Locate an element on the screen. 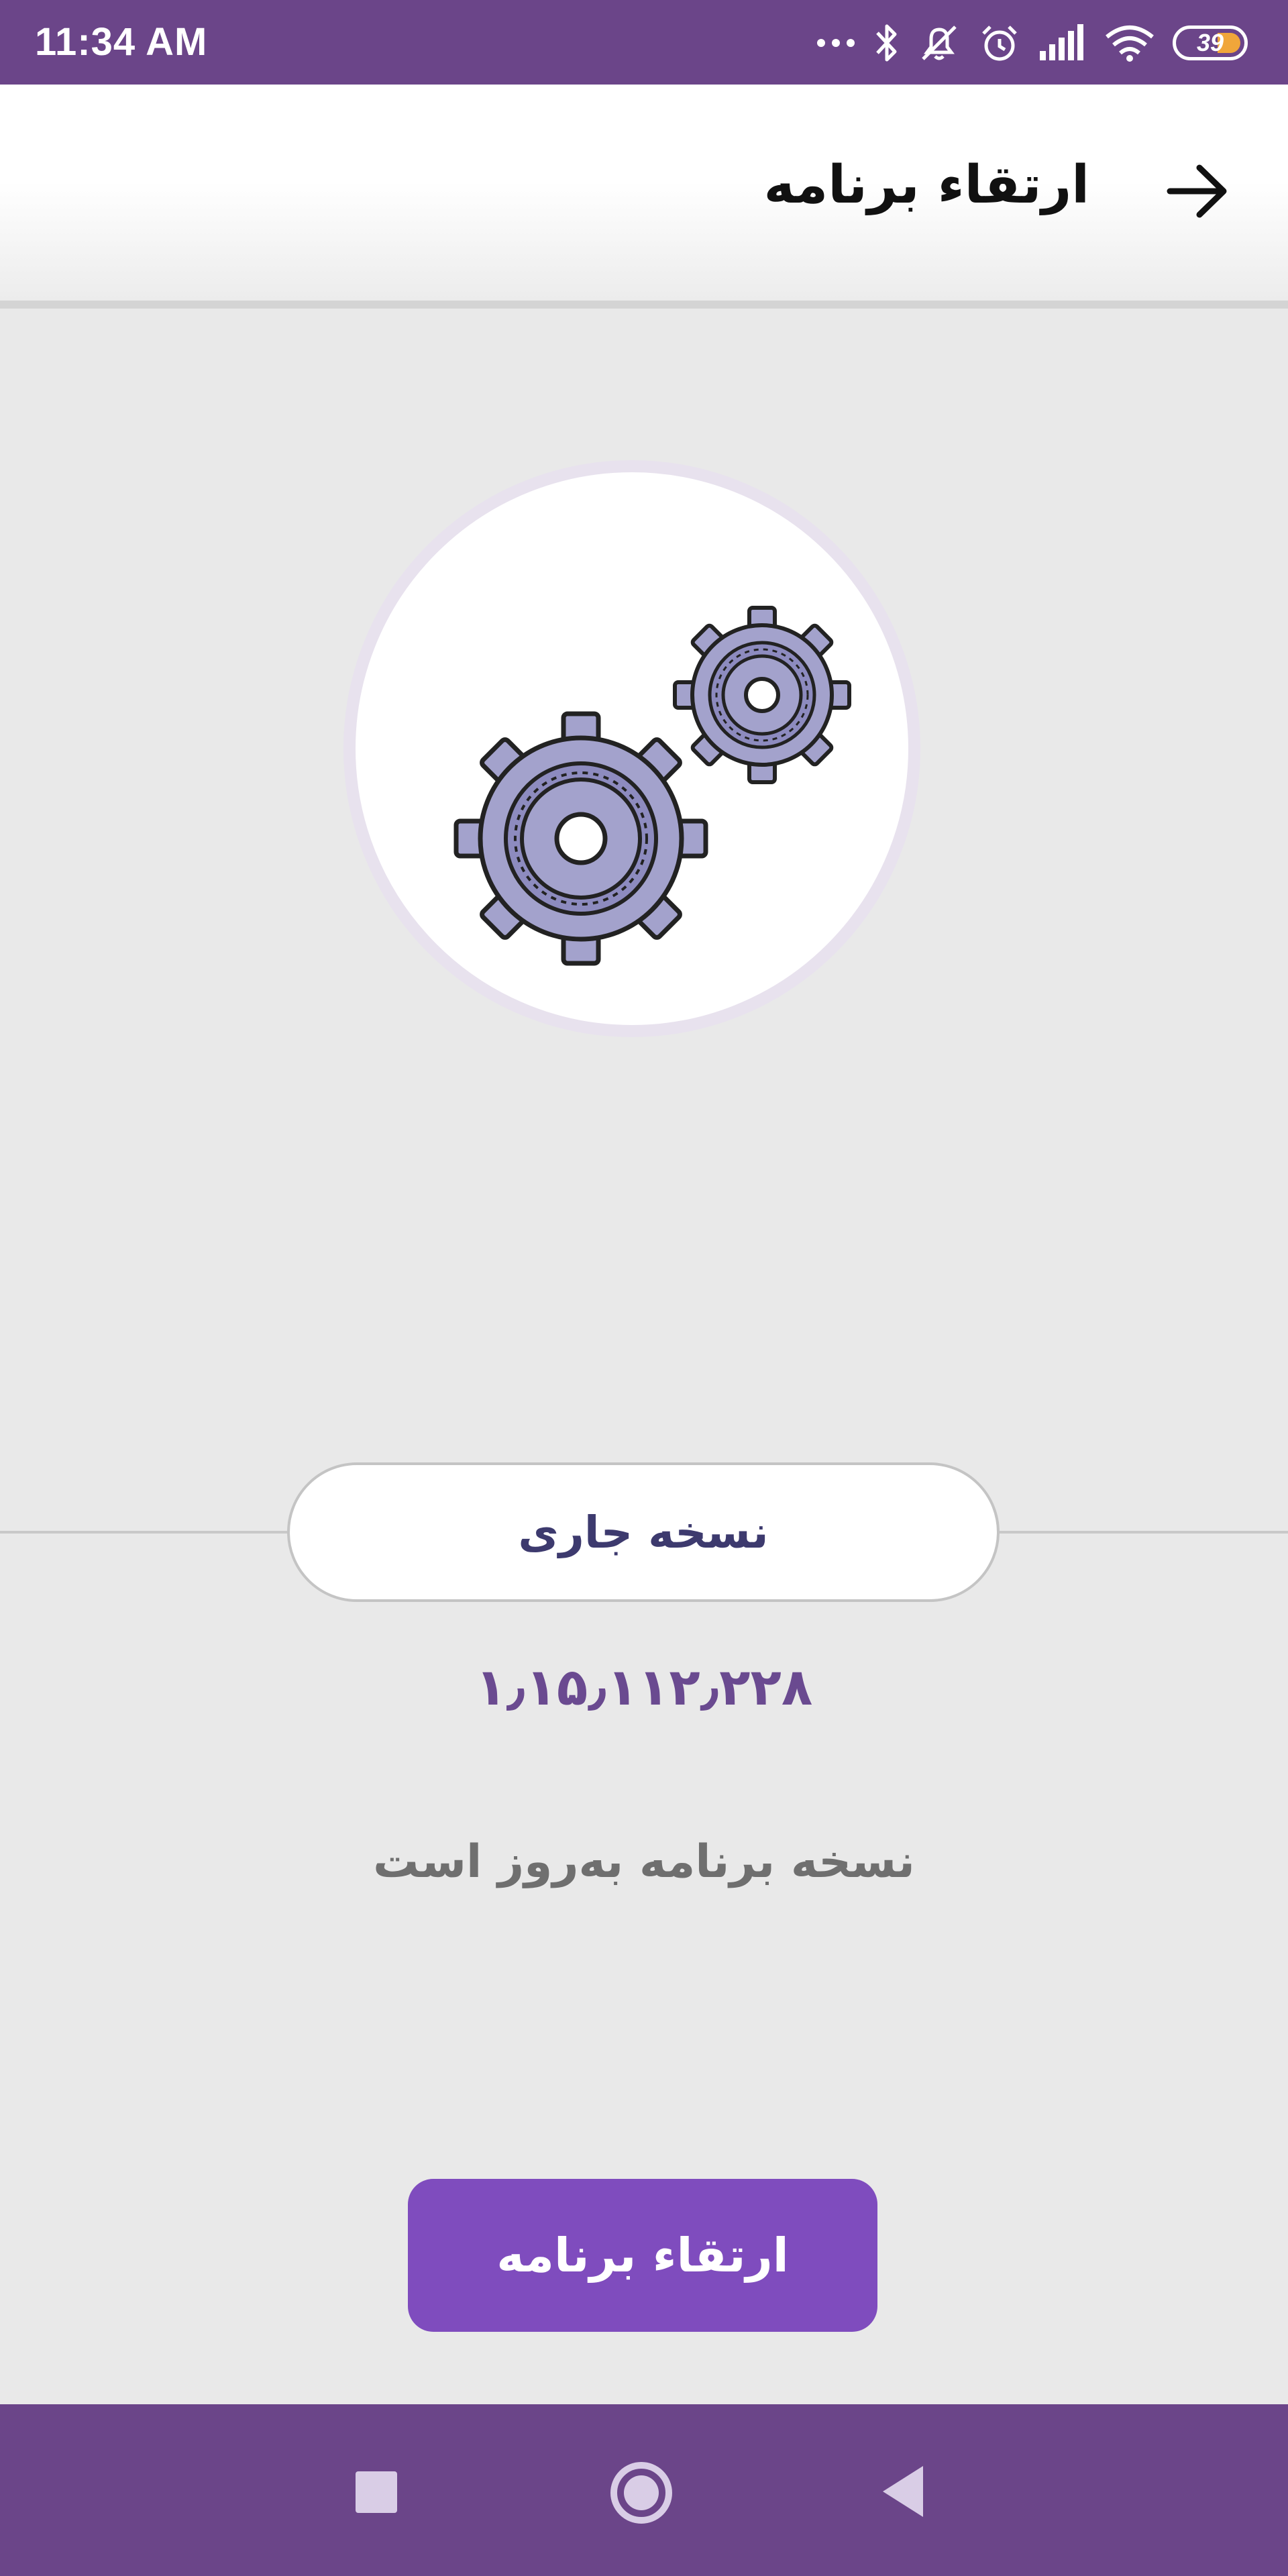 This screenshot has height=2576, width=1288. recents-icon is located at coordinates (376, 2492).